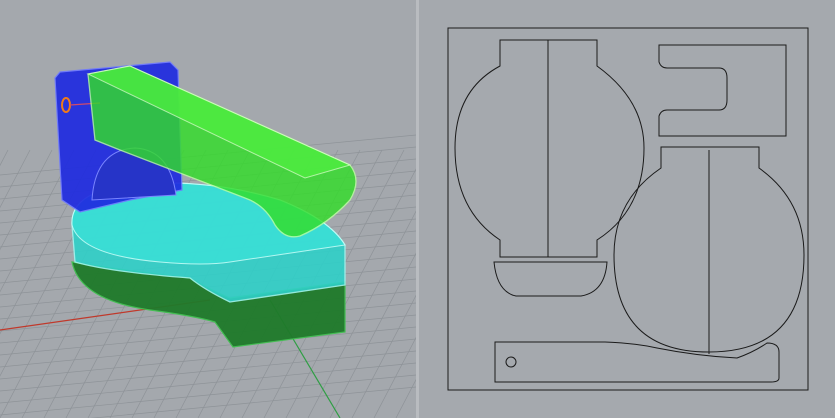  Describe the element at coordinates (511, 362) in the screenshot. I see `hole-icon` at that location.